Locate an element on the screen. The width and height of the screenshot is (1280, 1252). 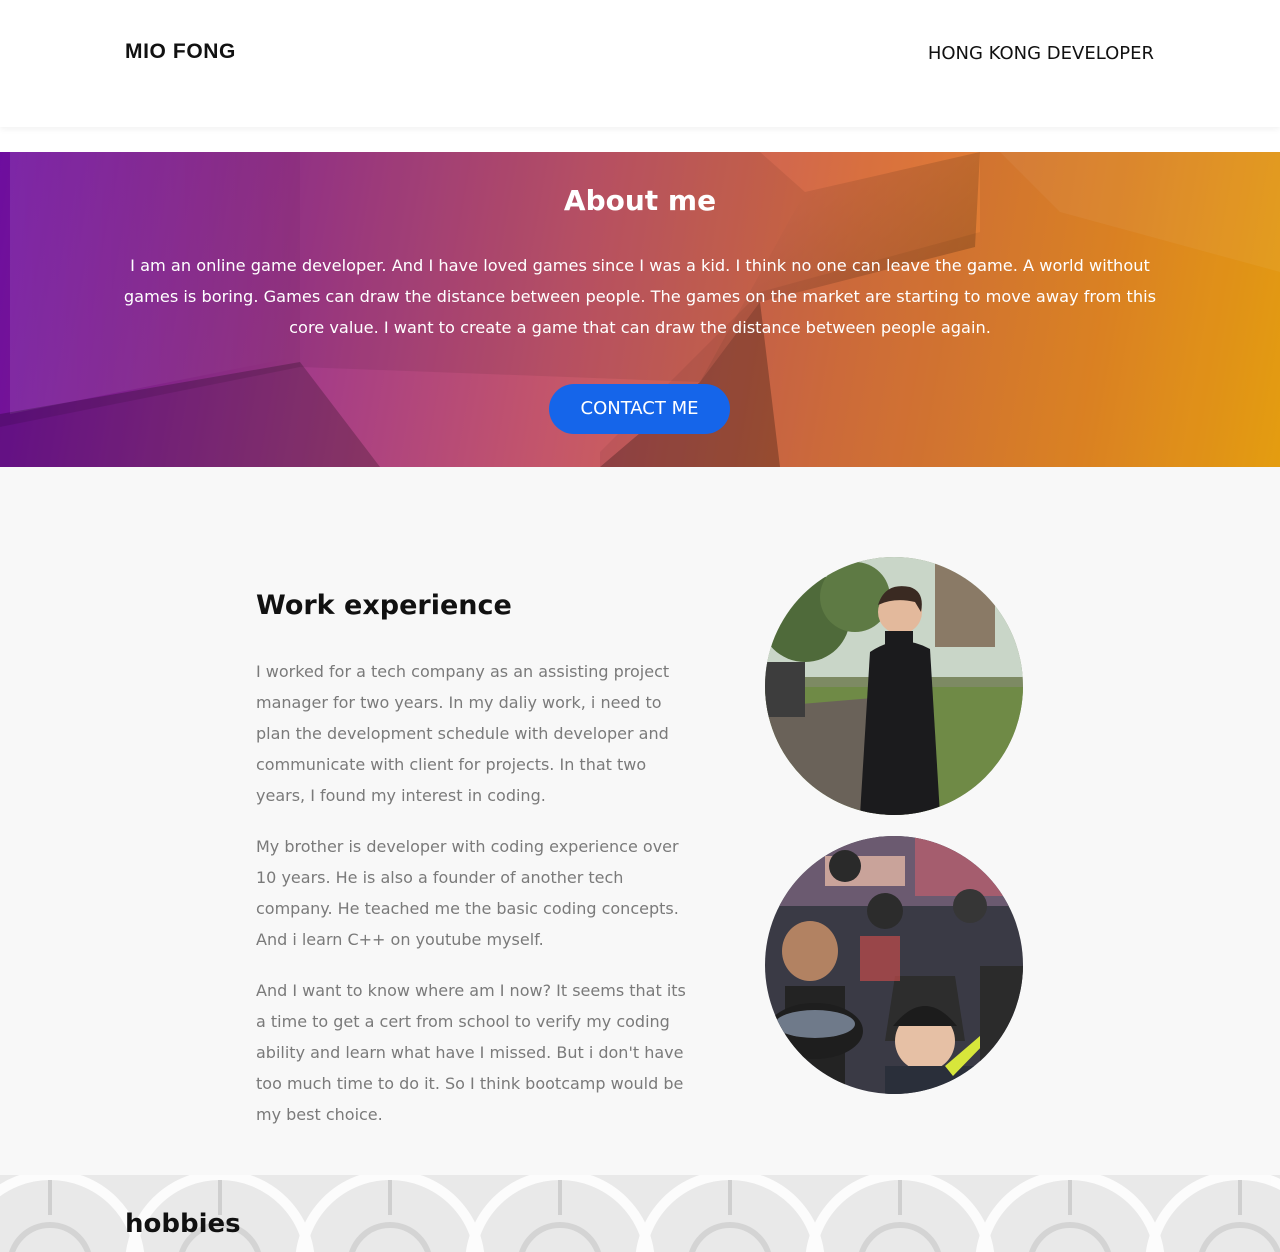
work-experience-title: Work experience is located at coordinates (384, 605).